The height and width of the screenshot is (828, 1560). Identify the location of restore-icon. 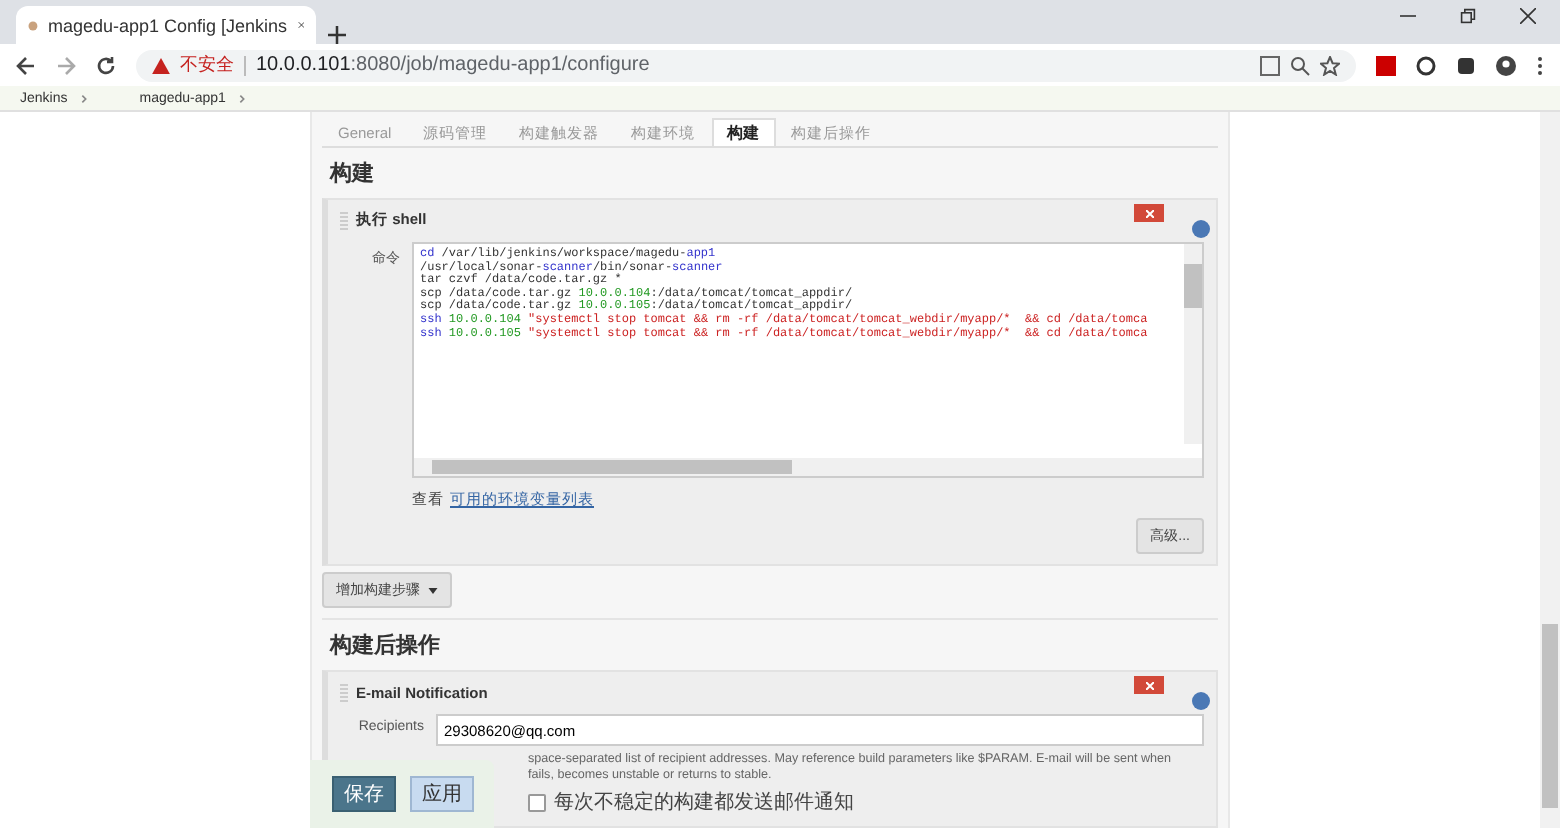
(1468, 16).